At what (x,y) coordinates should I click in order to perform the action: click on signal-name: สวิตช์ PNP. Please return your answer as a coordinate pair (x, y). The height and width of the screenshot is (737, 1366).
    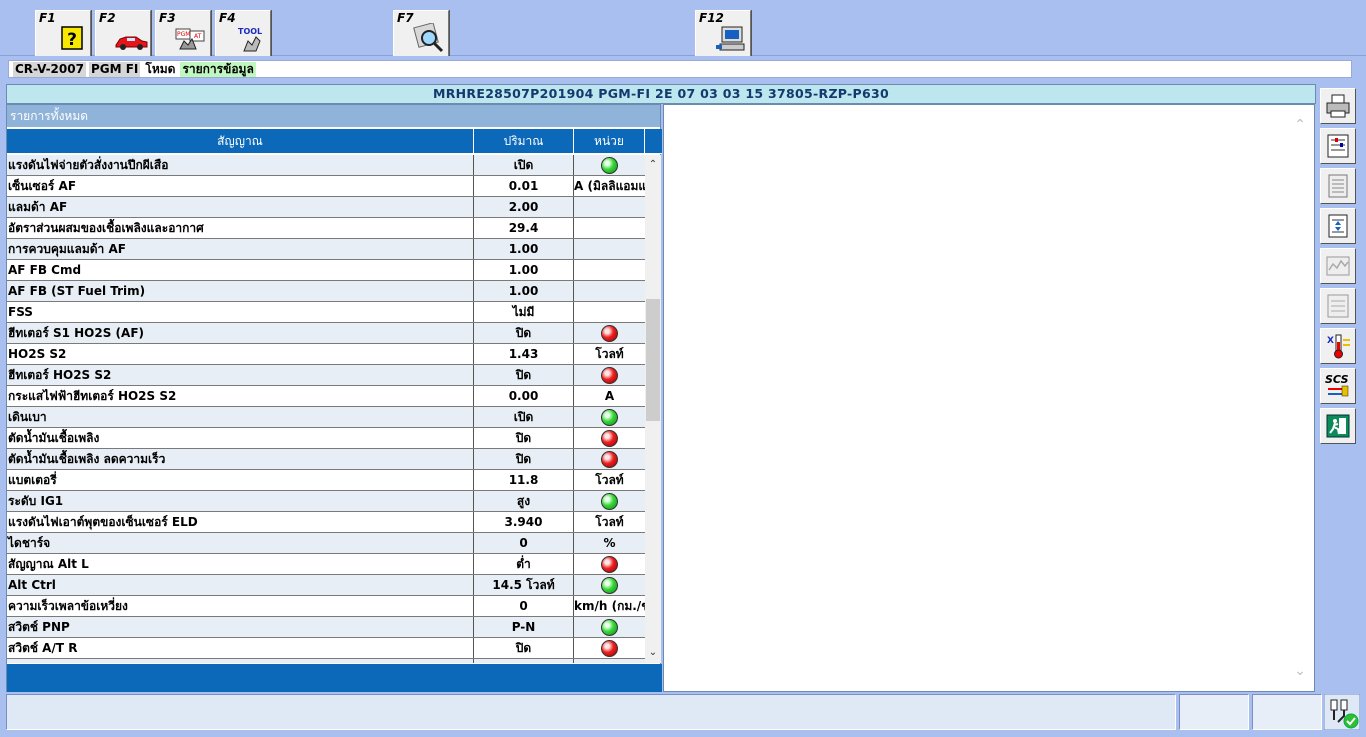
    Looking at the image, I should click on (240, 627).